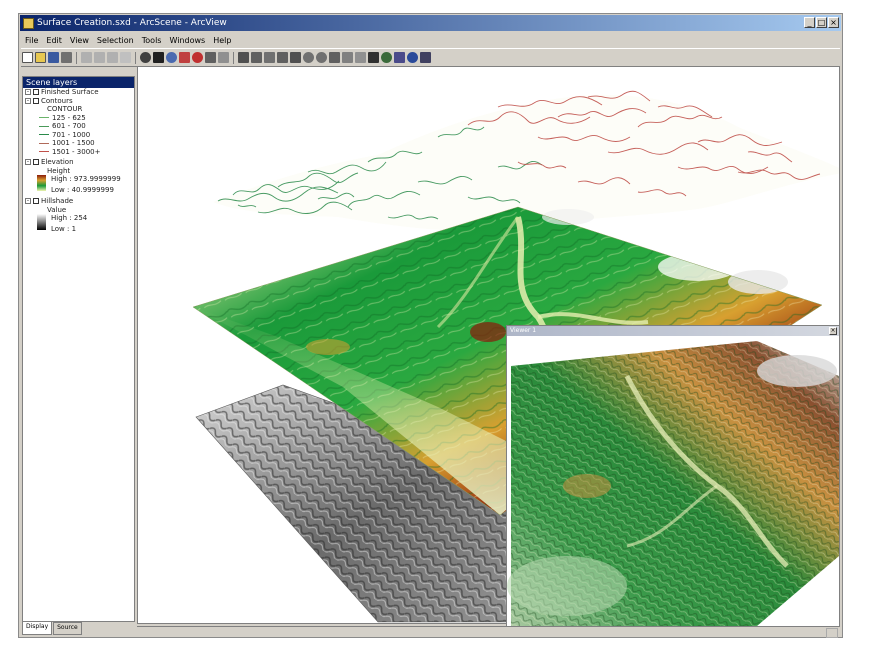  Describe the element at coordinates (112, 57) in the screenshot. I see `paste-icon` at that location.